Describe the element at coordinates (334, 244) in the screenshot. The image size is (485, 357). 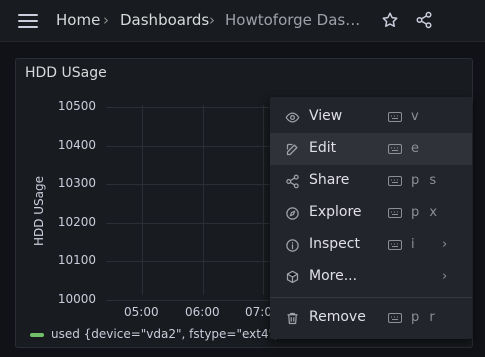
I see `menu-label: Inspect` at that location.